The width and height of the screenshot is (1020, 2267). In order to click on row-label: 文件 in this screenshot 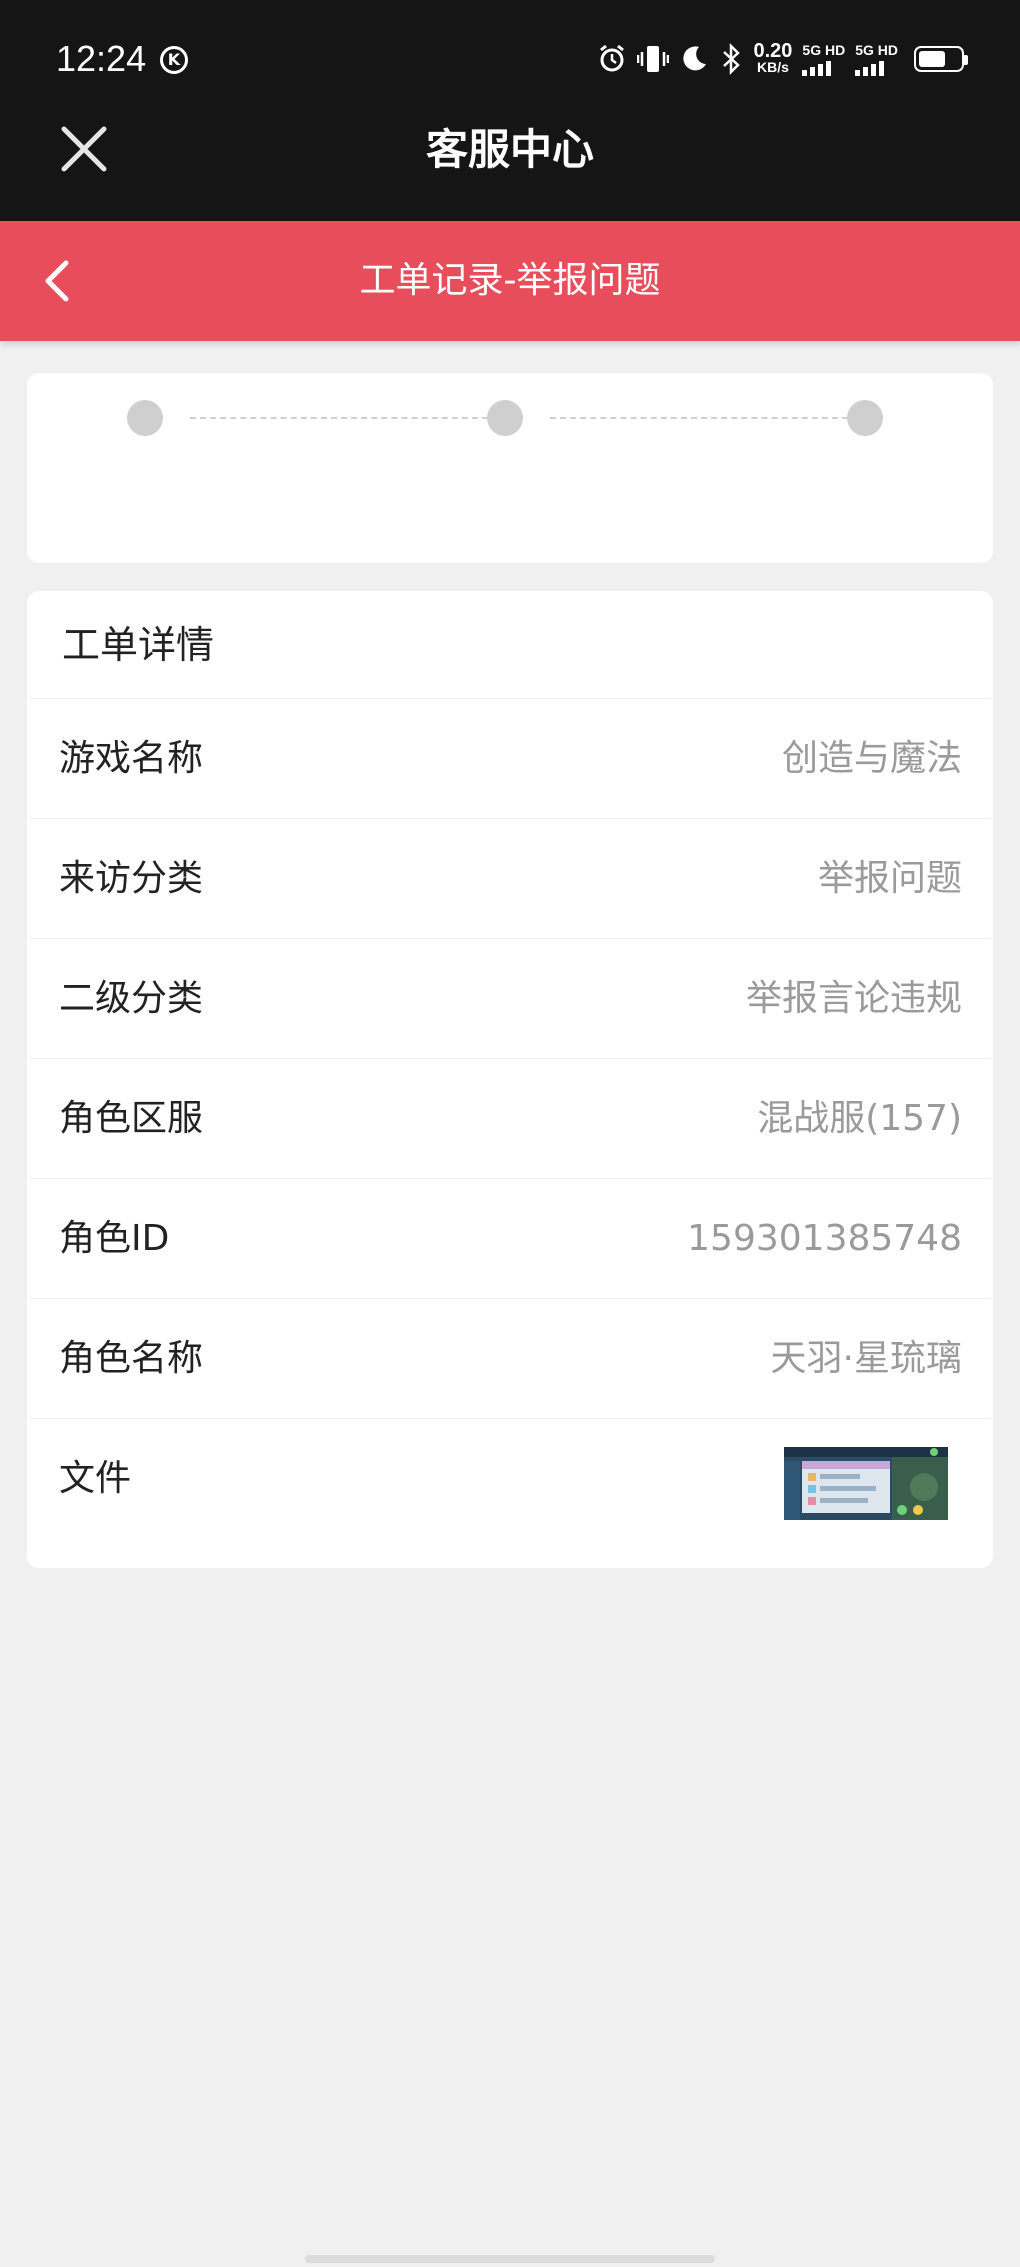, I will do `click(95, 1478)`.